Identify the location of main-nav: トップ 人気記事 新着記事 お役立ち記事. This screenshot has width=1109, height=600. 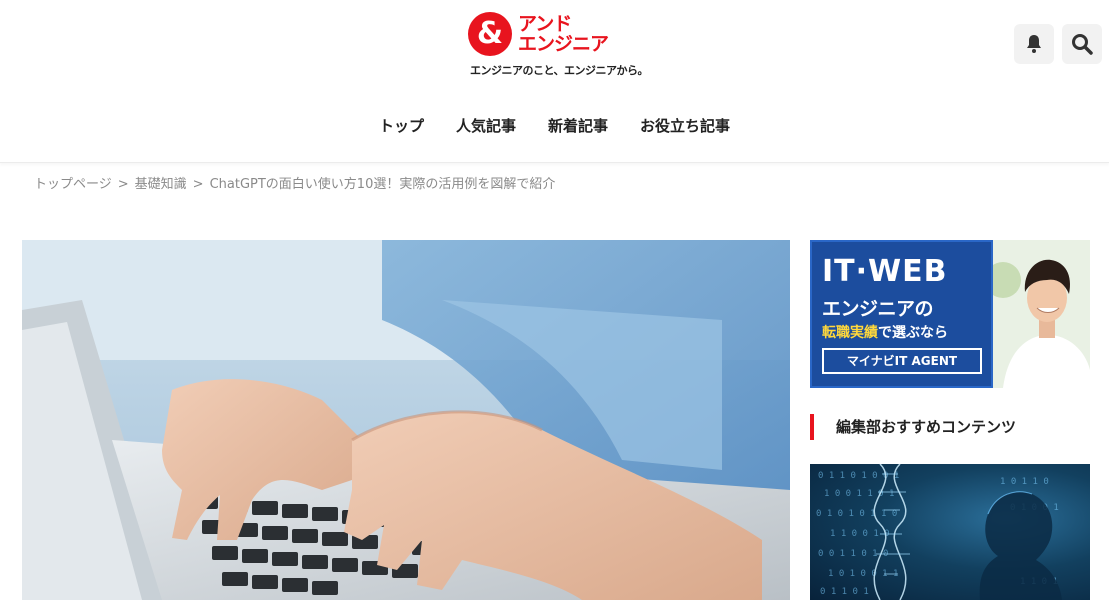
(554, 126).